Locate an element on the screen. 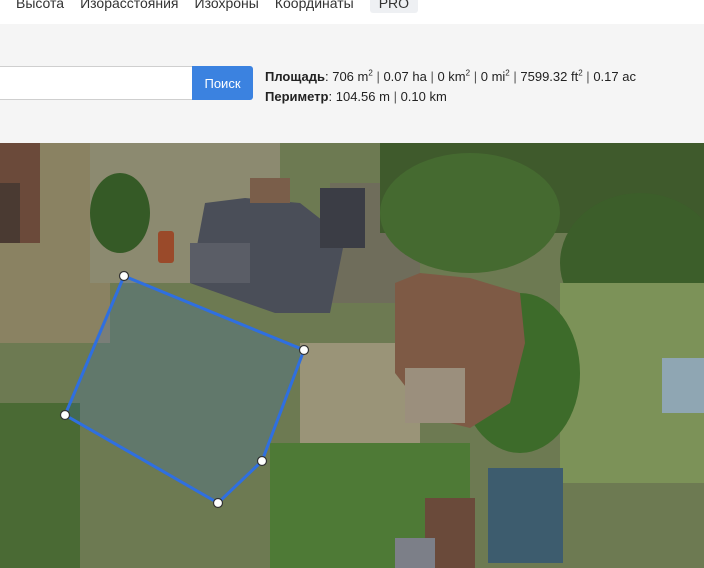 The image size is (704, 568). house-roof-wing is located at coordinates (220, 263).